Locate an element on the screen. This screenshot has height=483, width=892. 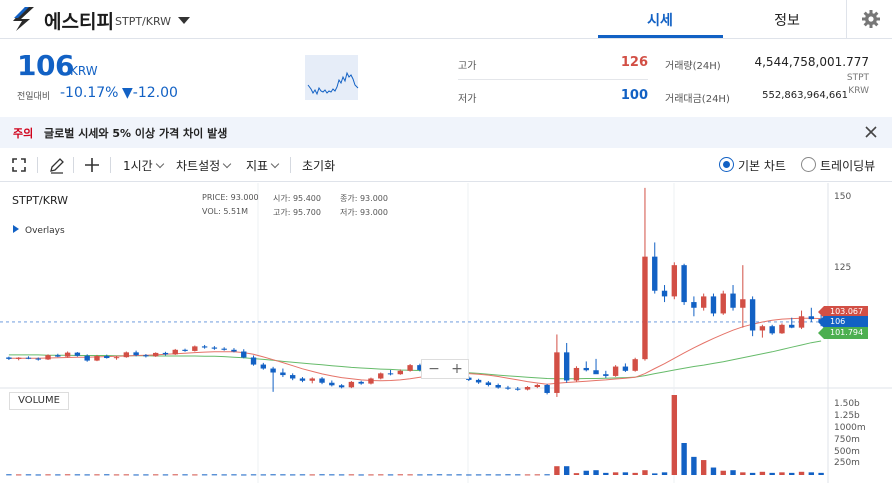
volume-tick: 1.50b is located at coordinates (847, 404).